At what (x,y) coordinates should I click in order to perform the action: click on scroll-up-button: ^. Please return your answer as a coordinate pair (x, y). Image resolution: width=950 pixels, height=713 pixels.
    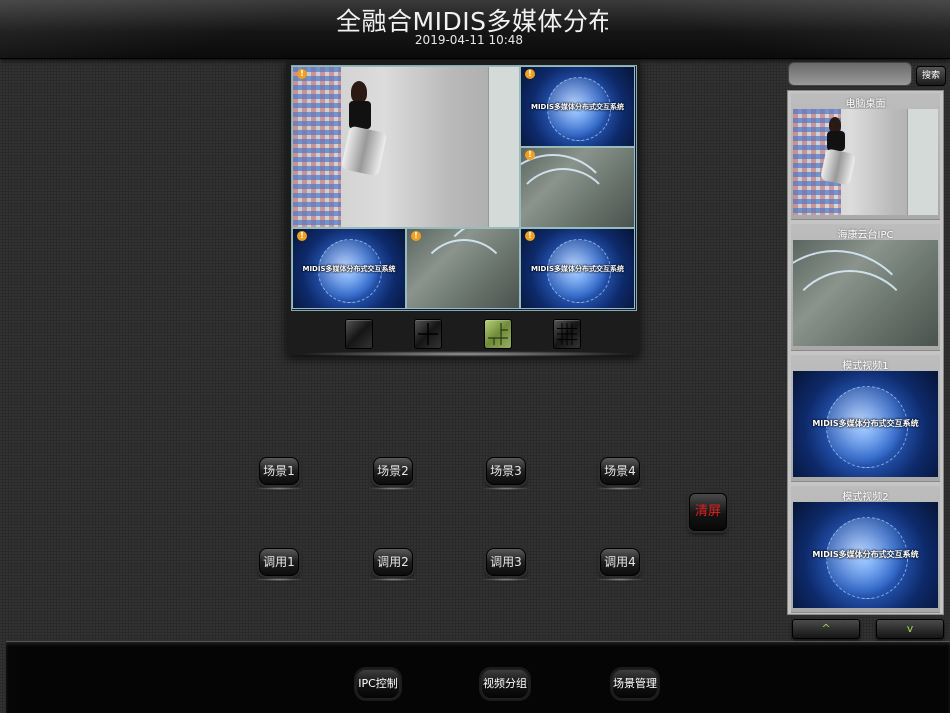
    Looking at the image, I should click on (826, 629).